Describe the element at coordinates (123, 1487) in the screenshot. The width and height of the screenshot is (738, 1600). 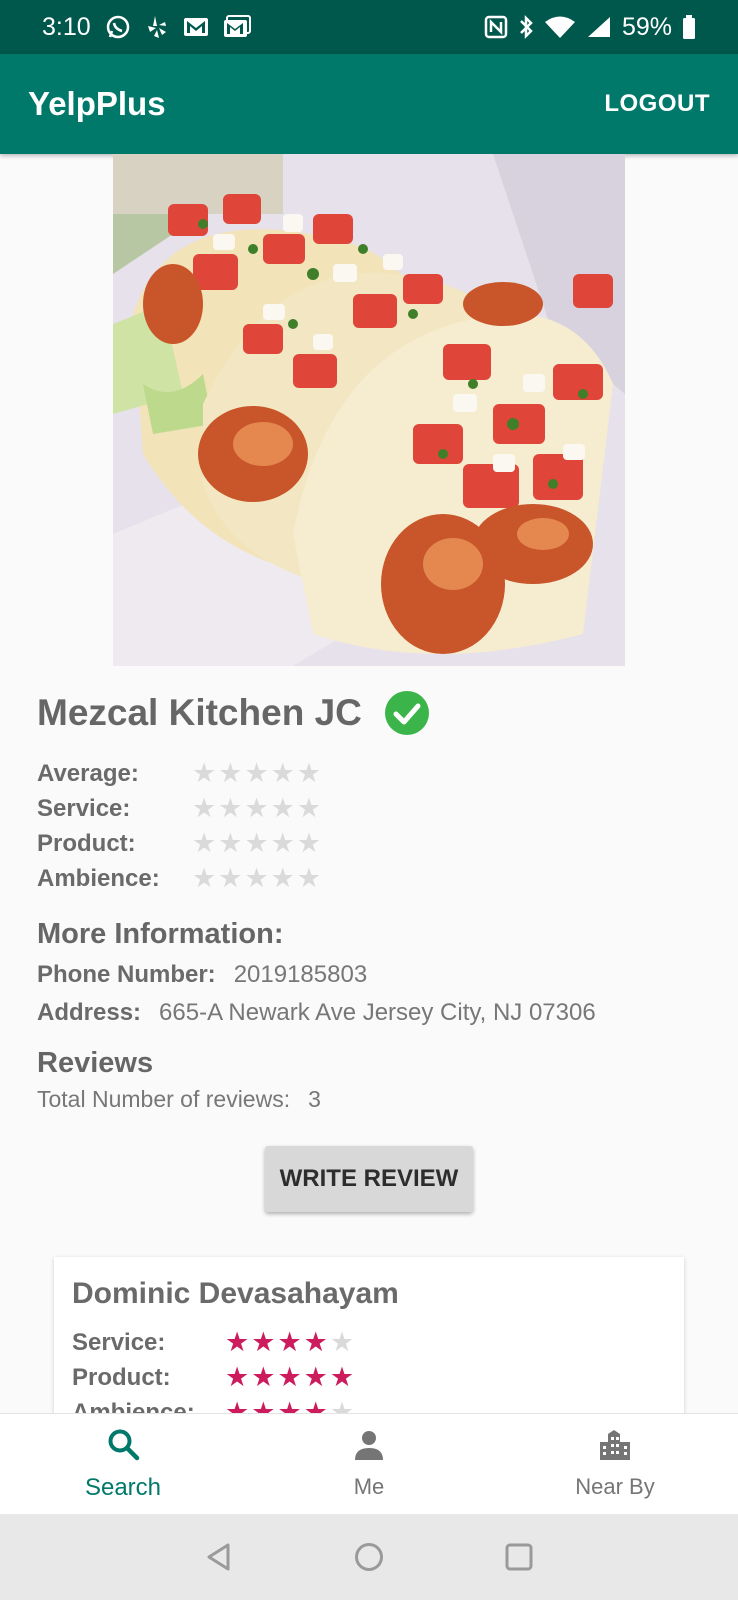
I see `nav-label: Search` at that location.